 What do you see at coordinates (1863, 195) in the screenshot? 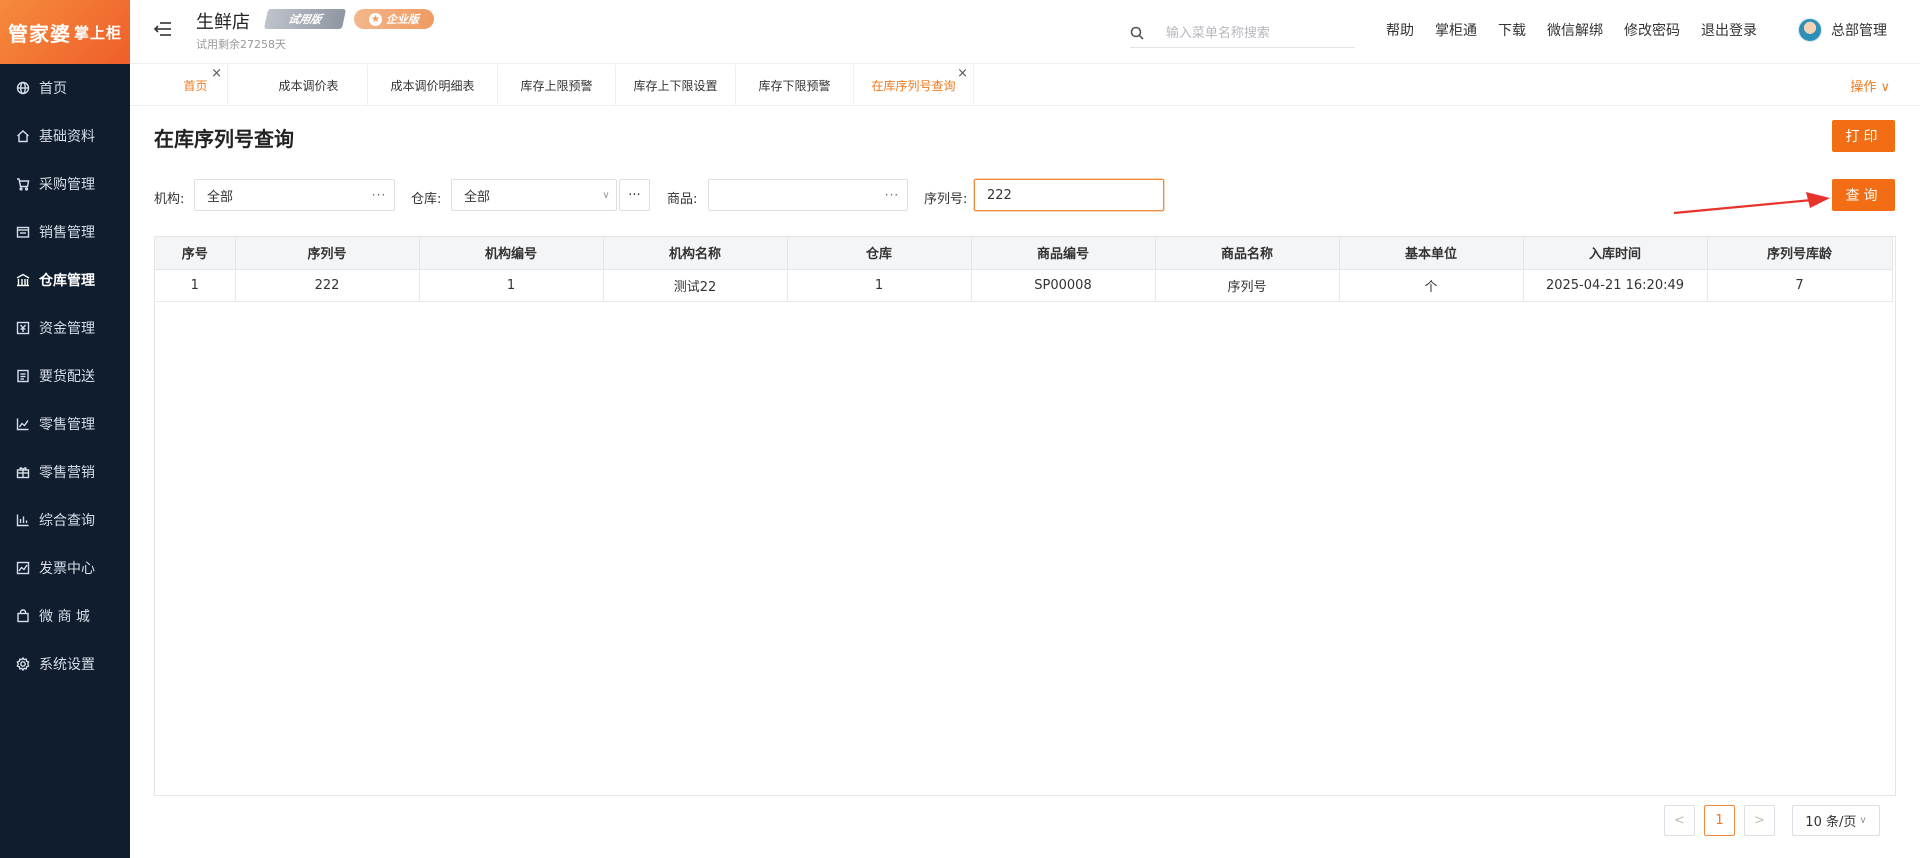
I see `query-button: 查询` at bounding box center [1863, 195].